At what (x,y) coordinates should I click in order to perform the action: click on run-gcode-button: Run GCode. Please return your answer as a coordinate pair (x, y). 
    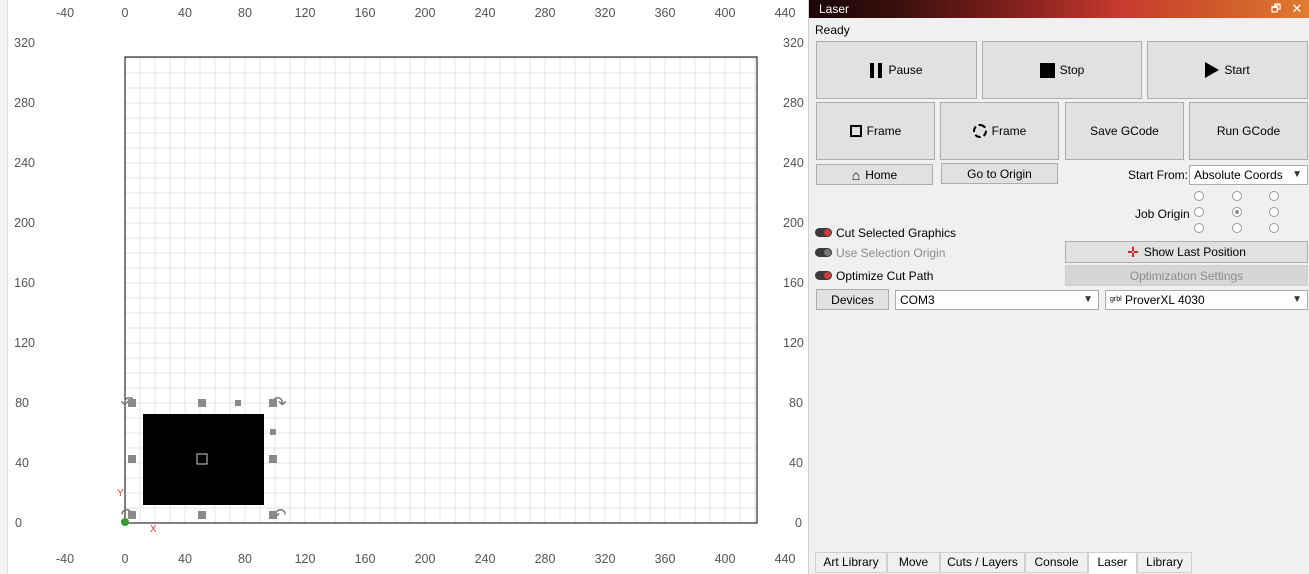
    Looking at the image, I should click on (1248, 131).